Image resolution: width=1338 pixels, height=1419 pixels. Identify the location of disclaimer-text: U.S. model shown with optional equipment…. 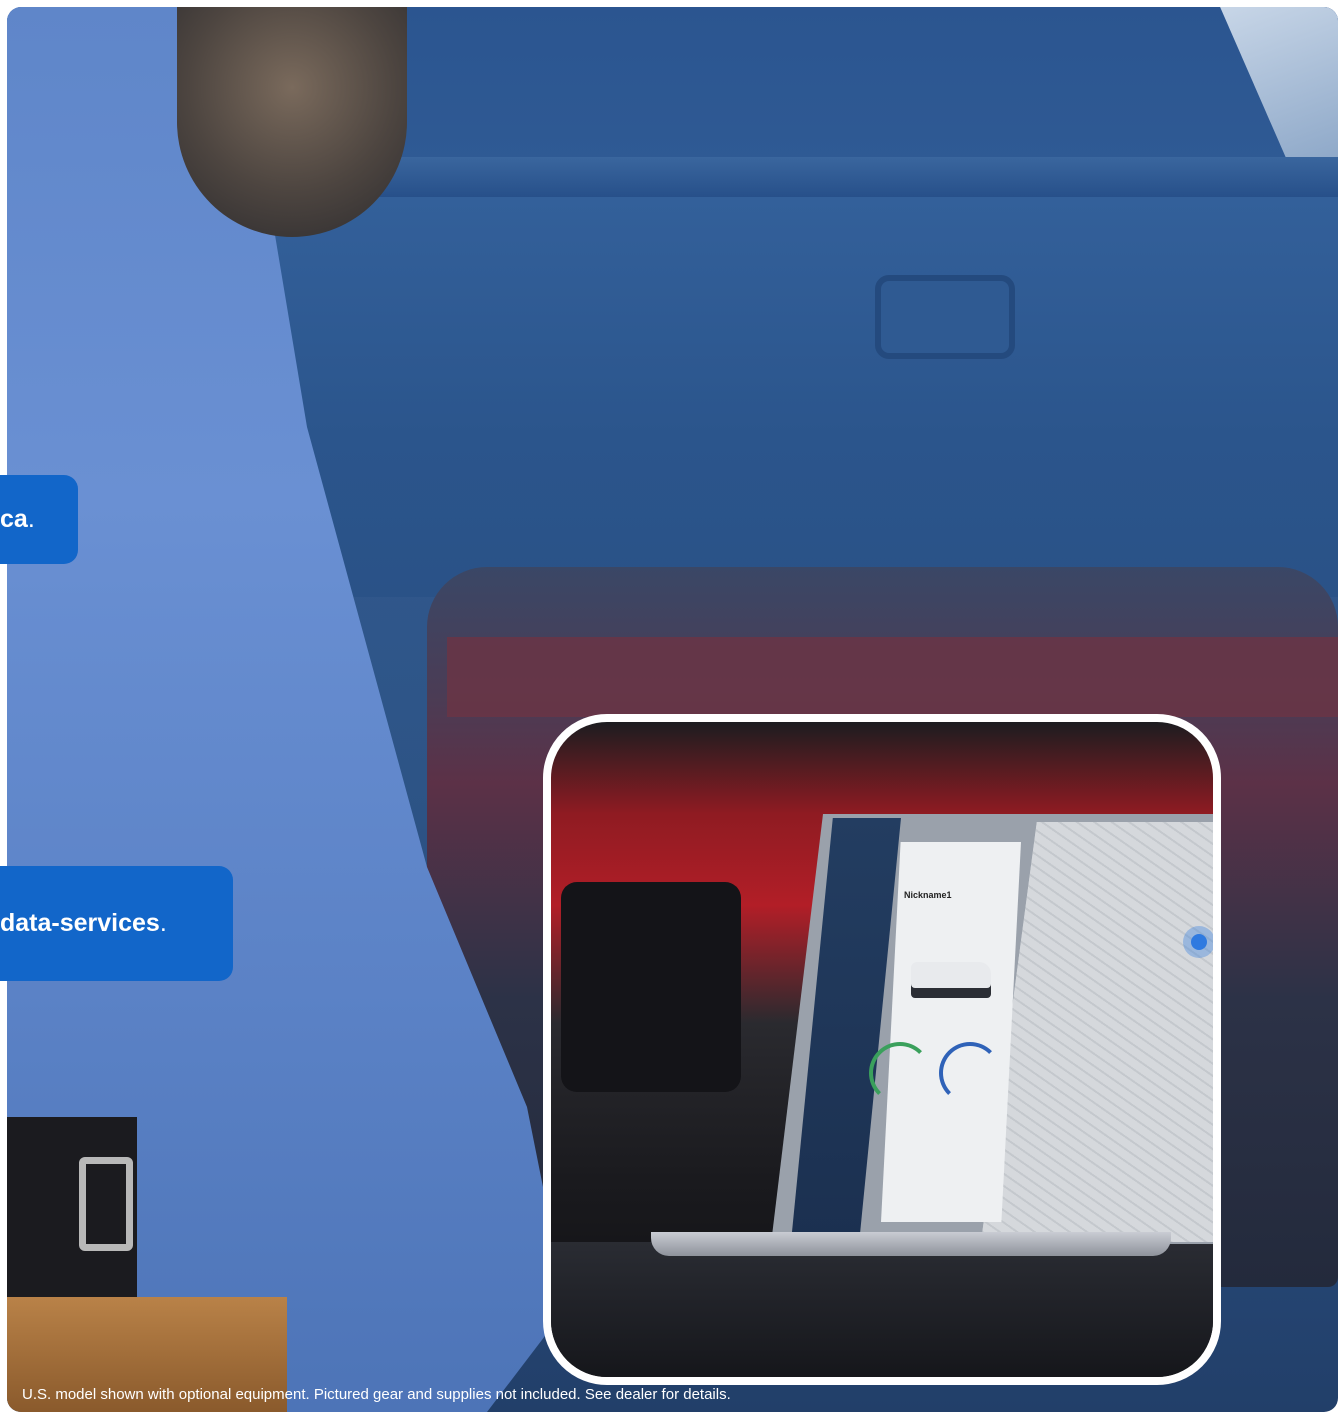
(376, 1394).